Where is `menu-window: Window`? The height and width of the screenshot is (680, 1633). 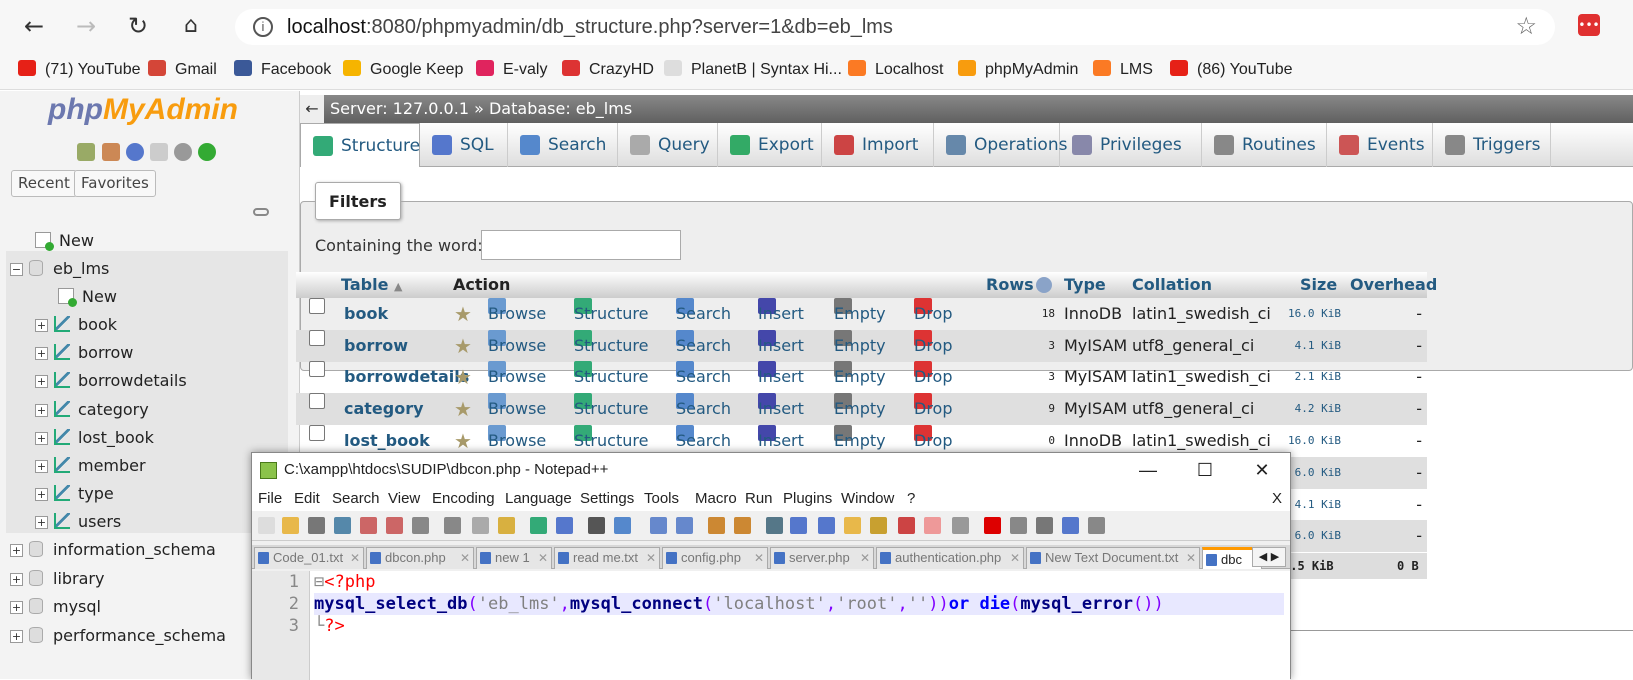
menu-window: Window is located at coordinates (867, 499).